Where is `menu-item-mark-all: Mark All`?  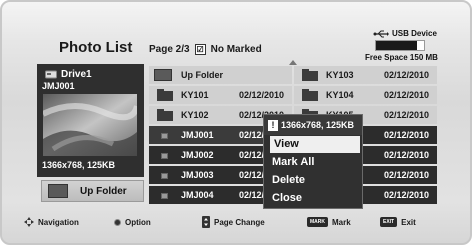 menu-item-mark-all: Mark All is located at coordinates (315, 162).